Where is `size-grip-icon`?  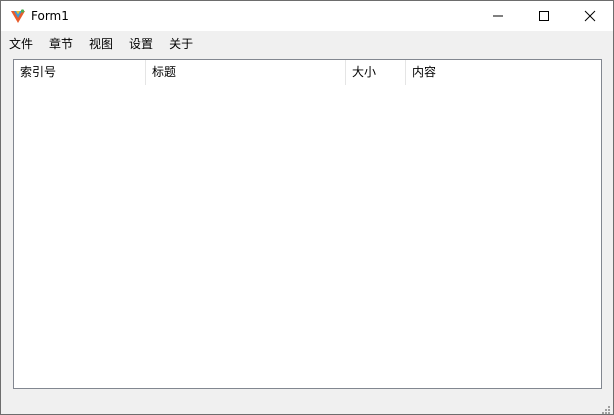
size-grip-icon is located at coordinates (605, 407).